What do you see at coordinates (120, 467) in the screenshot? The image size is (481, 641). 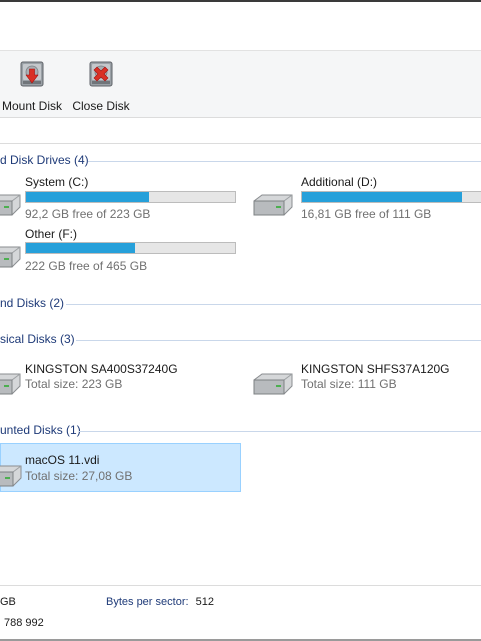 I see `mounted-disk-item-selected: macOS 11.vdi Total size: 27,08 GB` at bounding box center [120, 467].